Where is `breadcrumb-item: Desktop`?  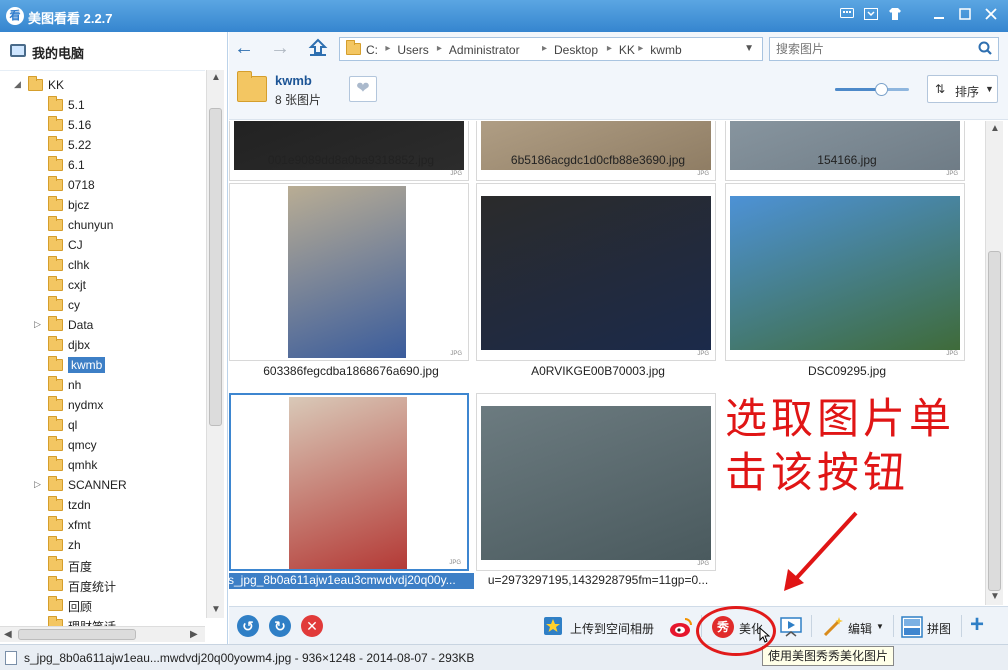
breadcrumb-item: Desktop is located at coordinates (576, 50).